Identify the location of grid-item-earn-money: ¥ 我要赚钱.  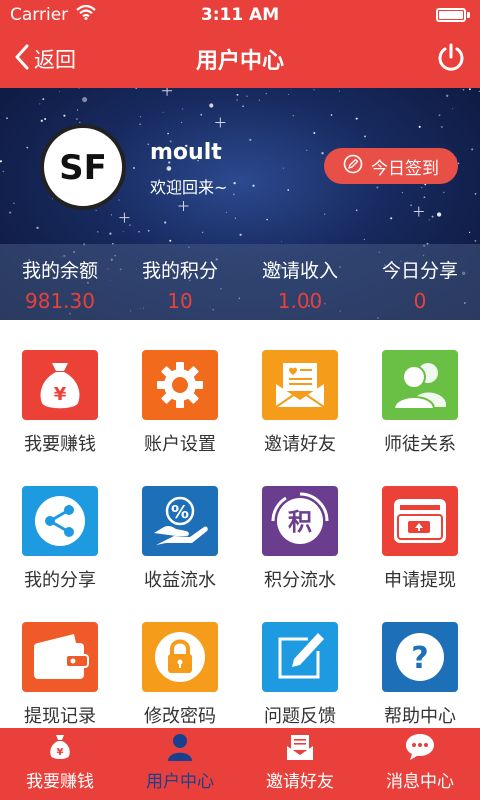
(60, 388).